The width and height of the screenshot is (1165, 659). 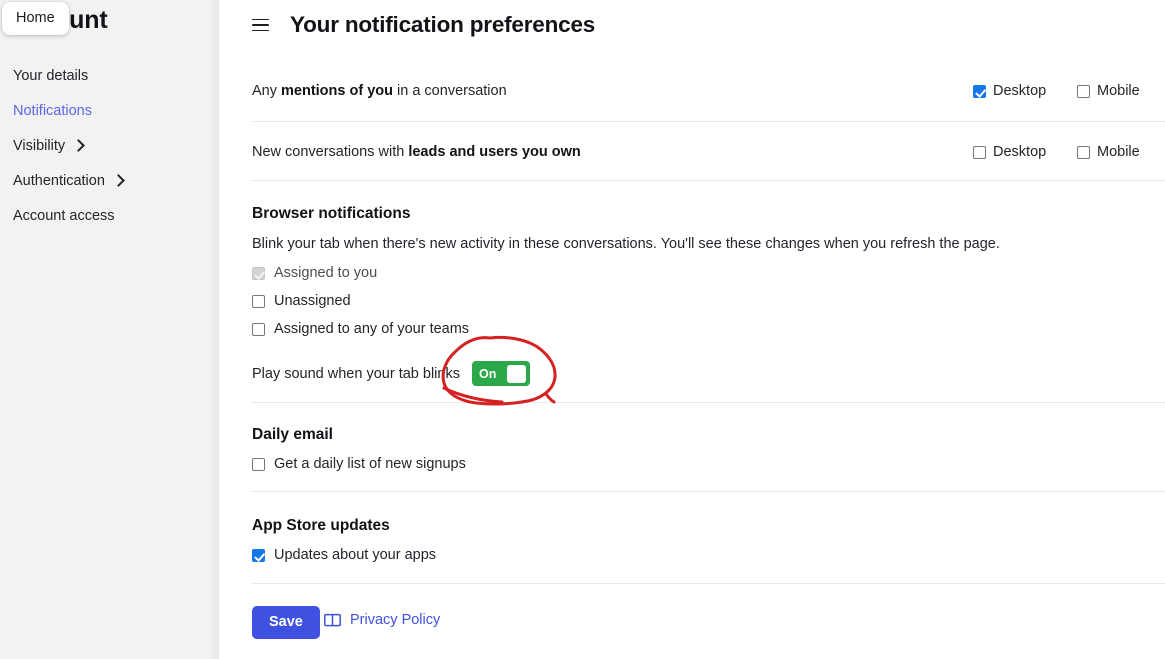 I want to click on page-header: Your notification preferences, so click(x=423, y=25).